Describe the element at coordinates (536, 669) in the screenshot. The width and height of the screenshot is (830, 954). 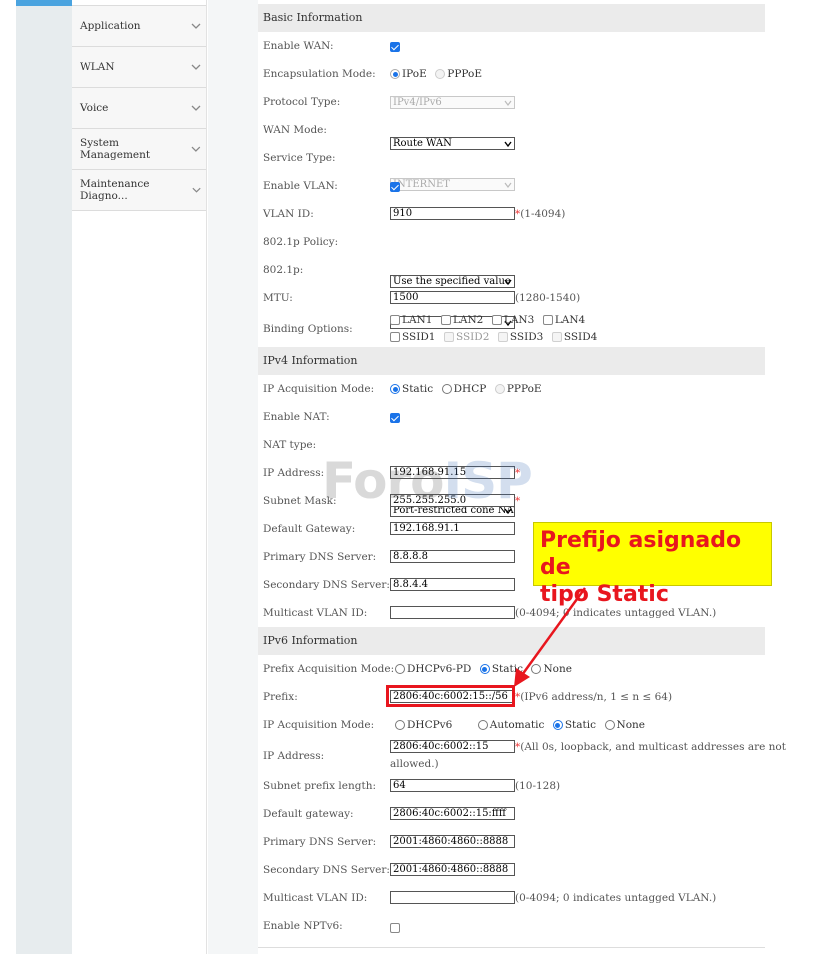
I see `prefix-none-radio` at that location.